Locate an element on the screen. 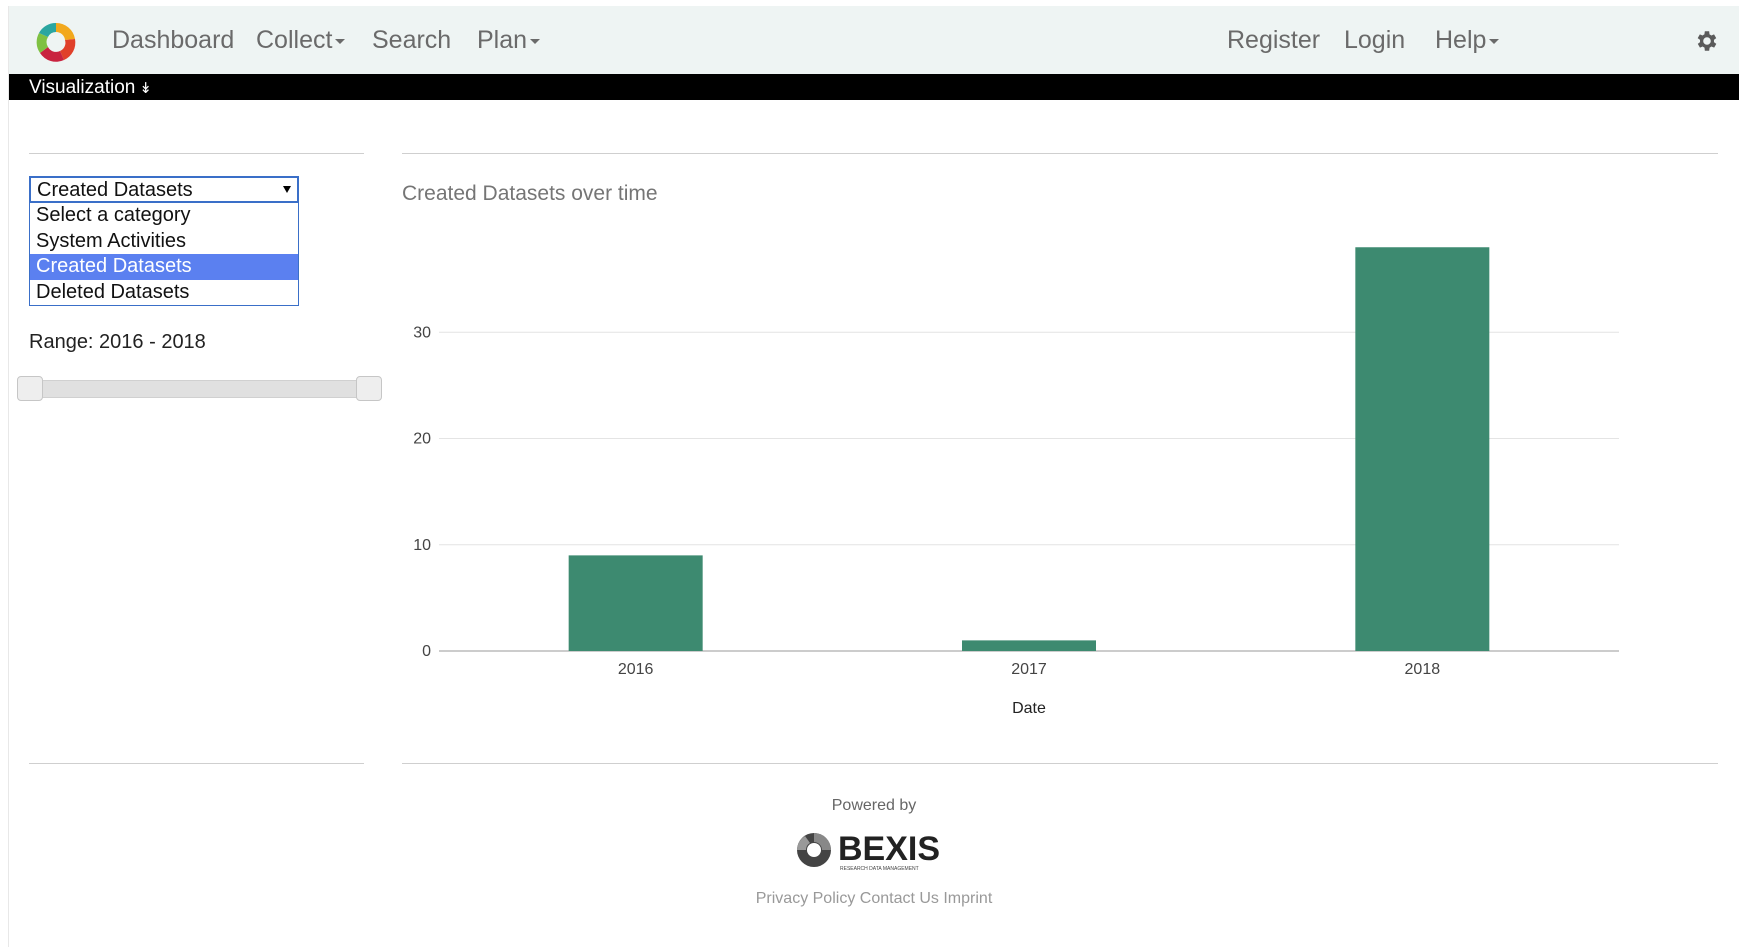 The width and height of the screenshot is (1739, 947). nav-search: Search is located at coordinates (411, 40).